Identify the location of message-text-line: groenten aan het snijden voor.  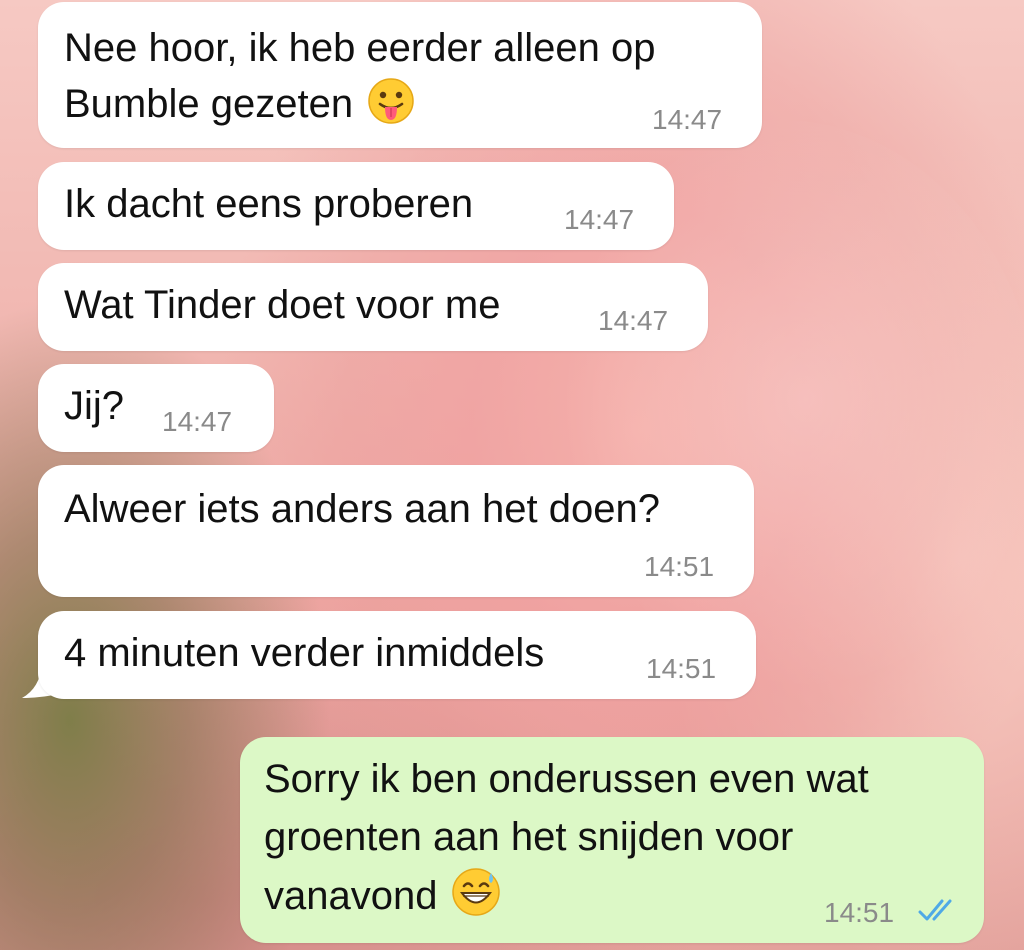
(529, 837).